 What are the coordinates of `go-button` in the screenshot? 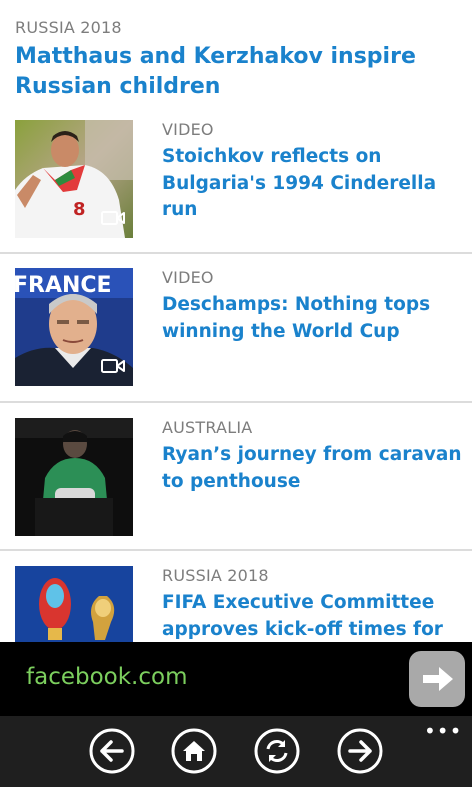 It's located at (437, 679).